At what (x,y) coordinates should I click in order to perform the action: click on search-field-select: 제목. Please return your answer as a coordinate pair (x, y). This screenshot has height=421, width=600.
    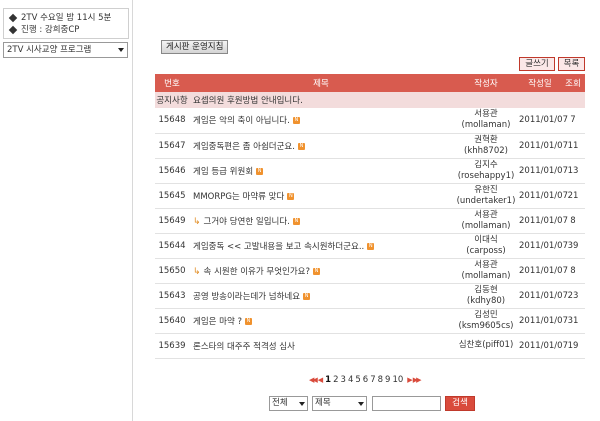
    Looking at the image, I should click on (339, 403).